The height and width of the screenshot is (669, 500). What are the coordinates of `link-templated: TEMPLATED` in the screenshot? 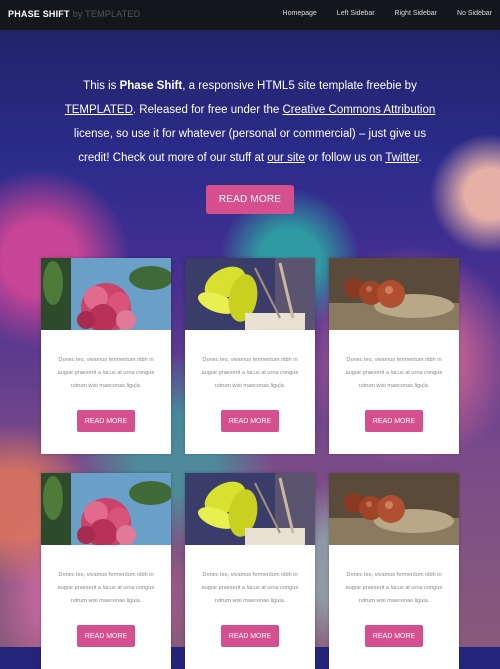 It's located at (99, 110).